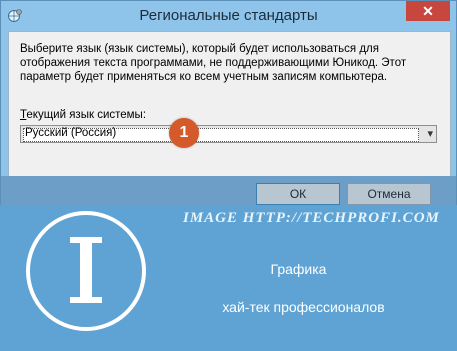  I want to click on ok-button: ОК, so click(298, 194).